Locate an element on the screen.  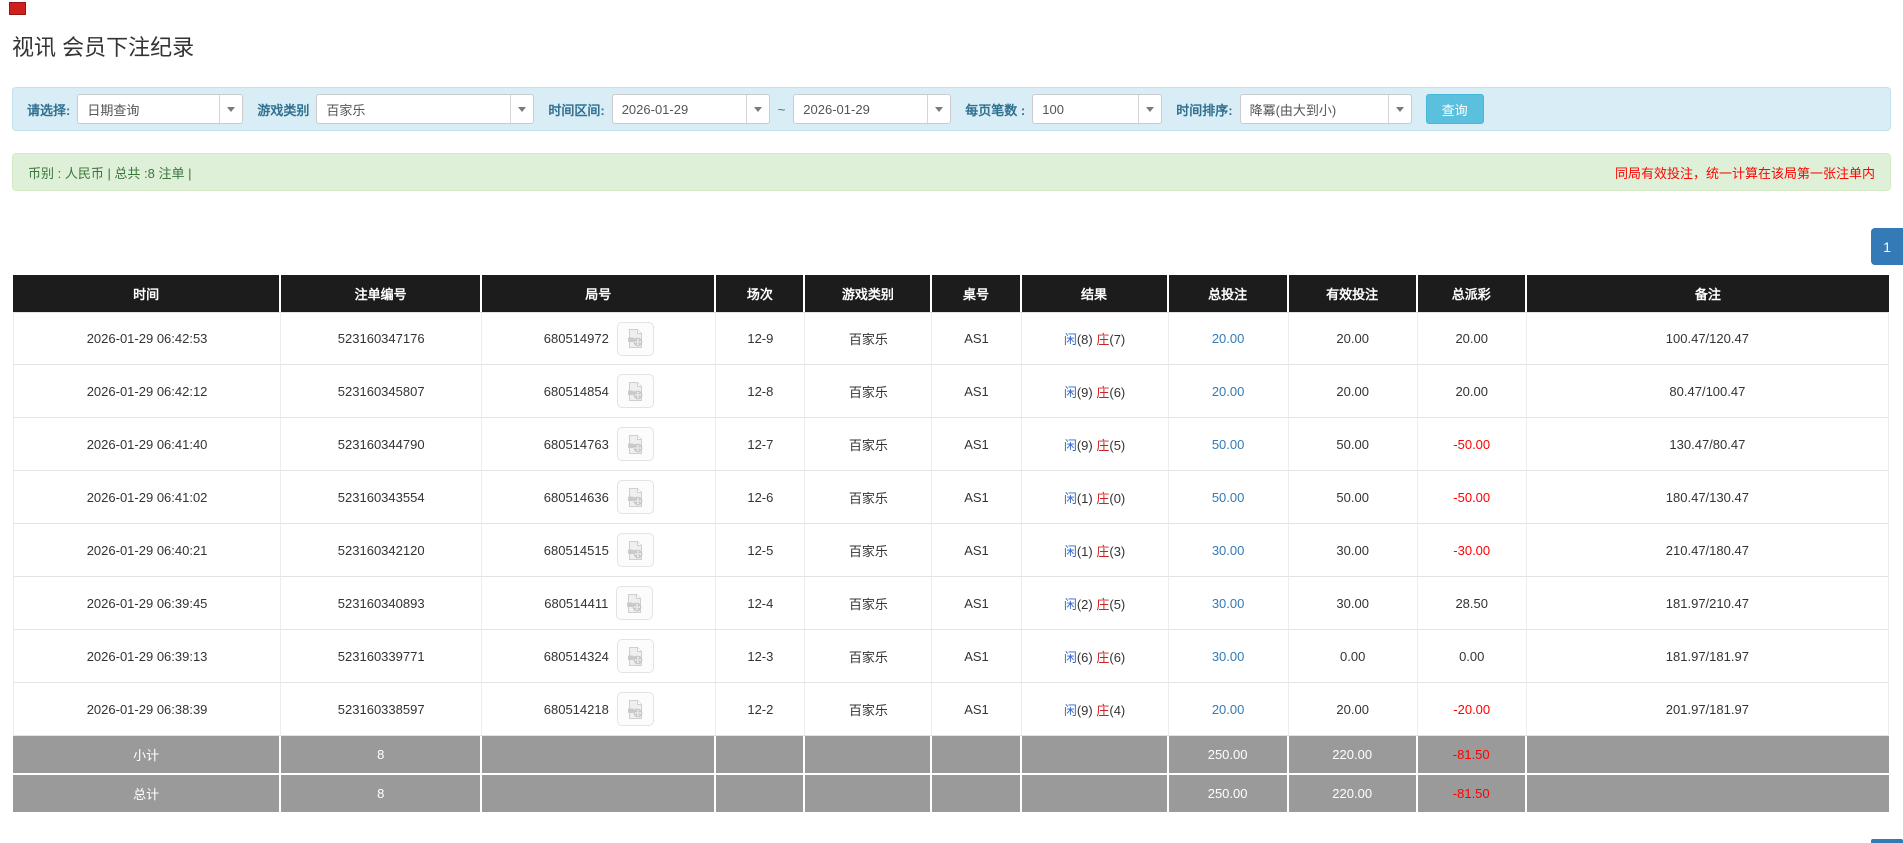
cell-round-id: 680514636 is located at coordinates (599, 497).